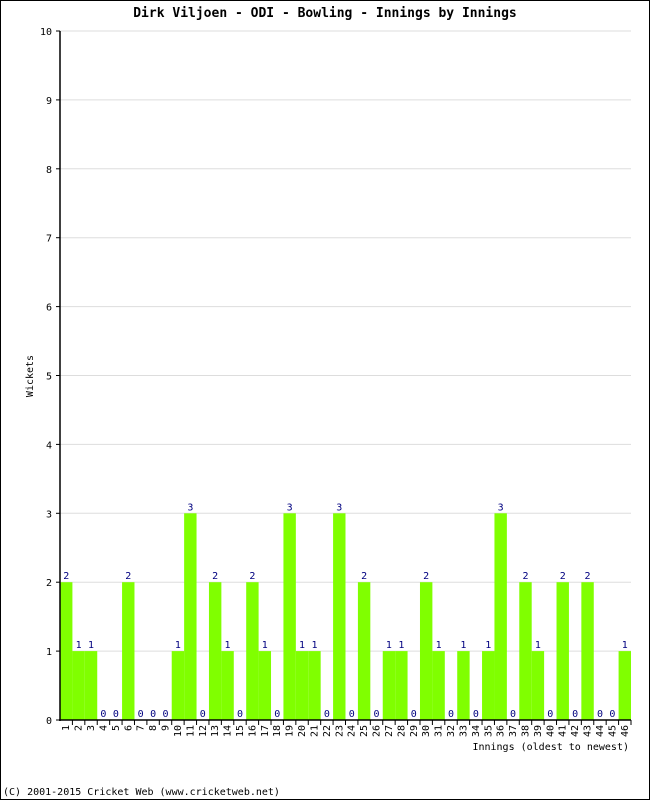 Image resolution: width=650 pixels, height=800 pixels. Describe the element at coordinates (252, 731) in the screenshot. I see `x-tick-label: 16` at that location.